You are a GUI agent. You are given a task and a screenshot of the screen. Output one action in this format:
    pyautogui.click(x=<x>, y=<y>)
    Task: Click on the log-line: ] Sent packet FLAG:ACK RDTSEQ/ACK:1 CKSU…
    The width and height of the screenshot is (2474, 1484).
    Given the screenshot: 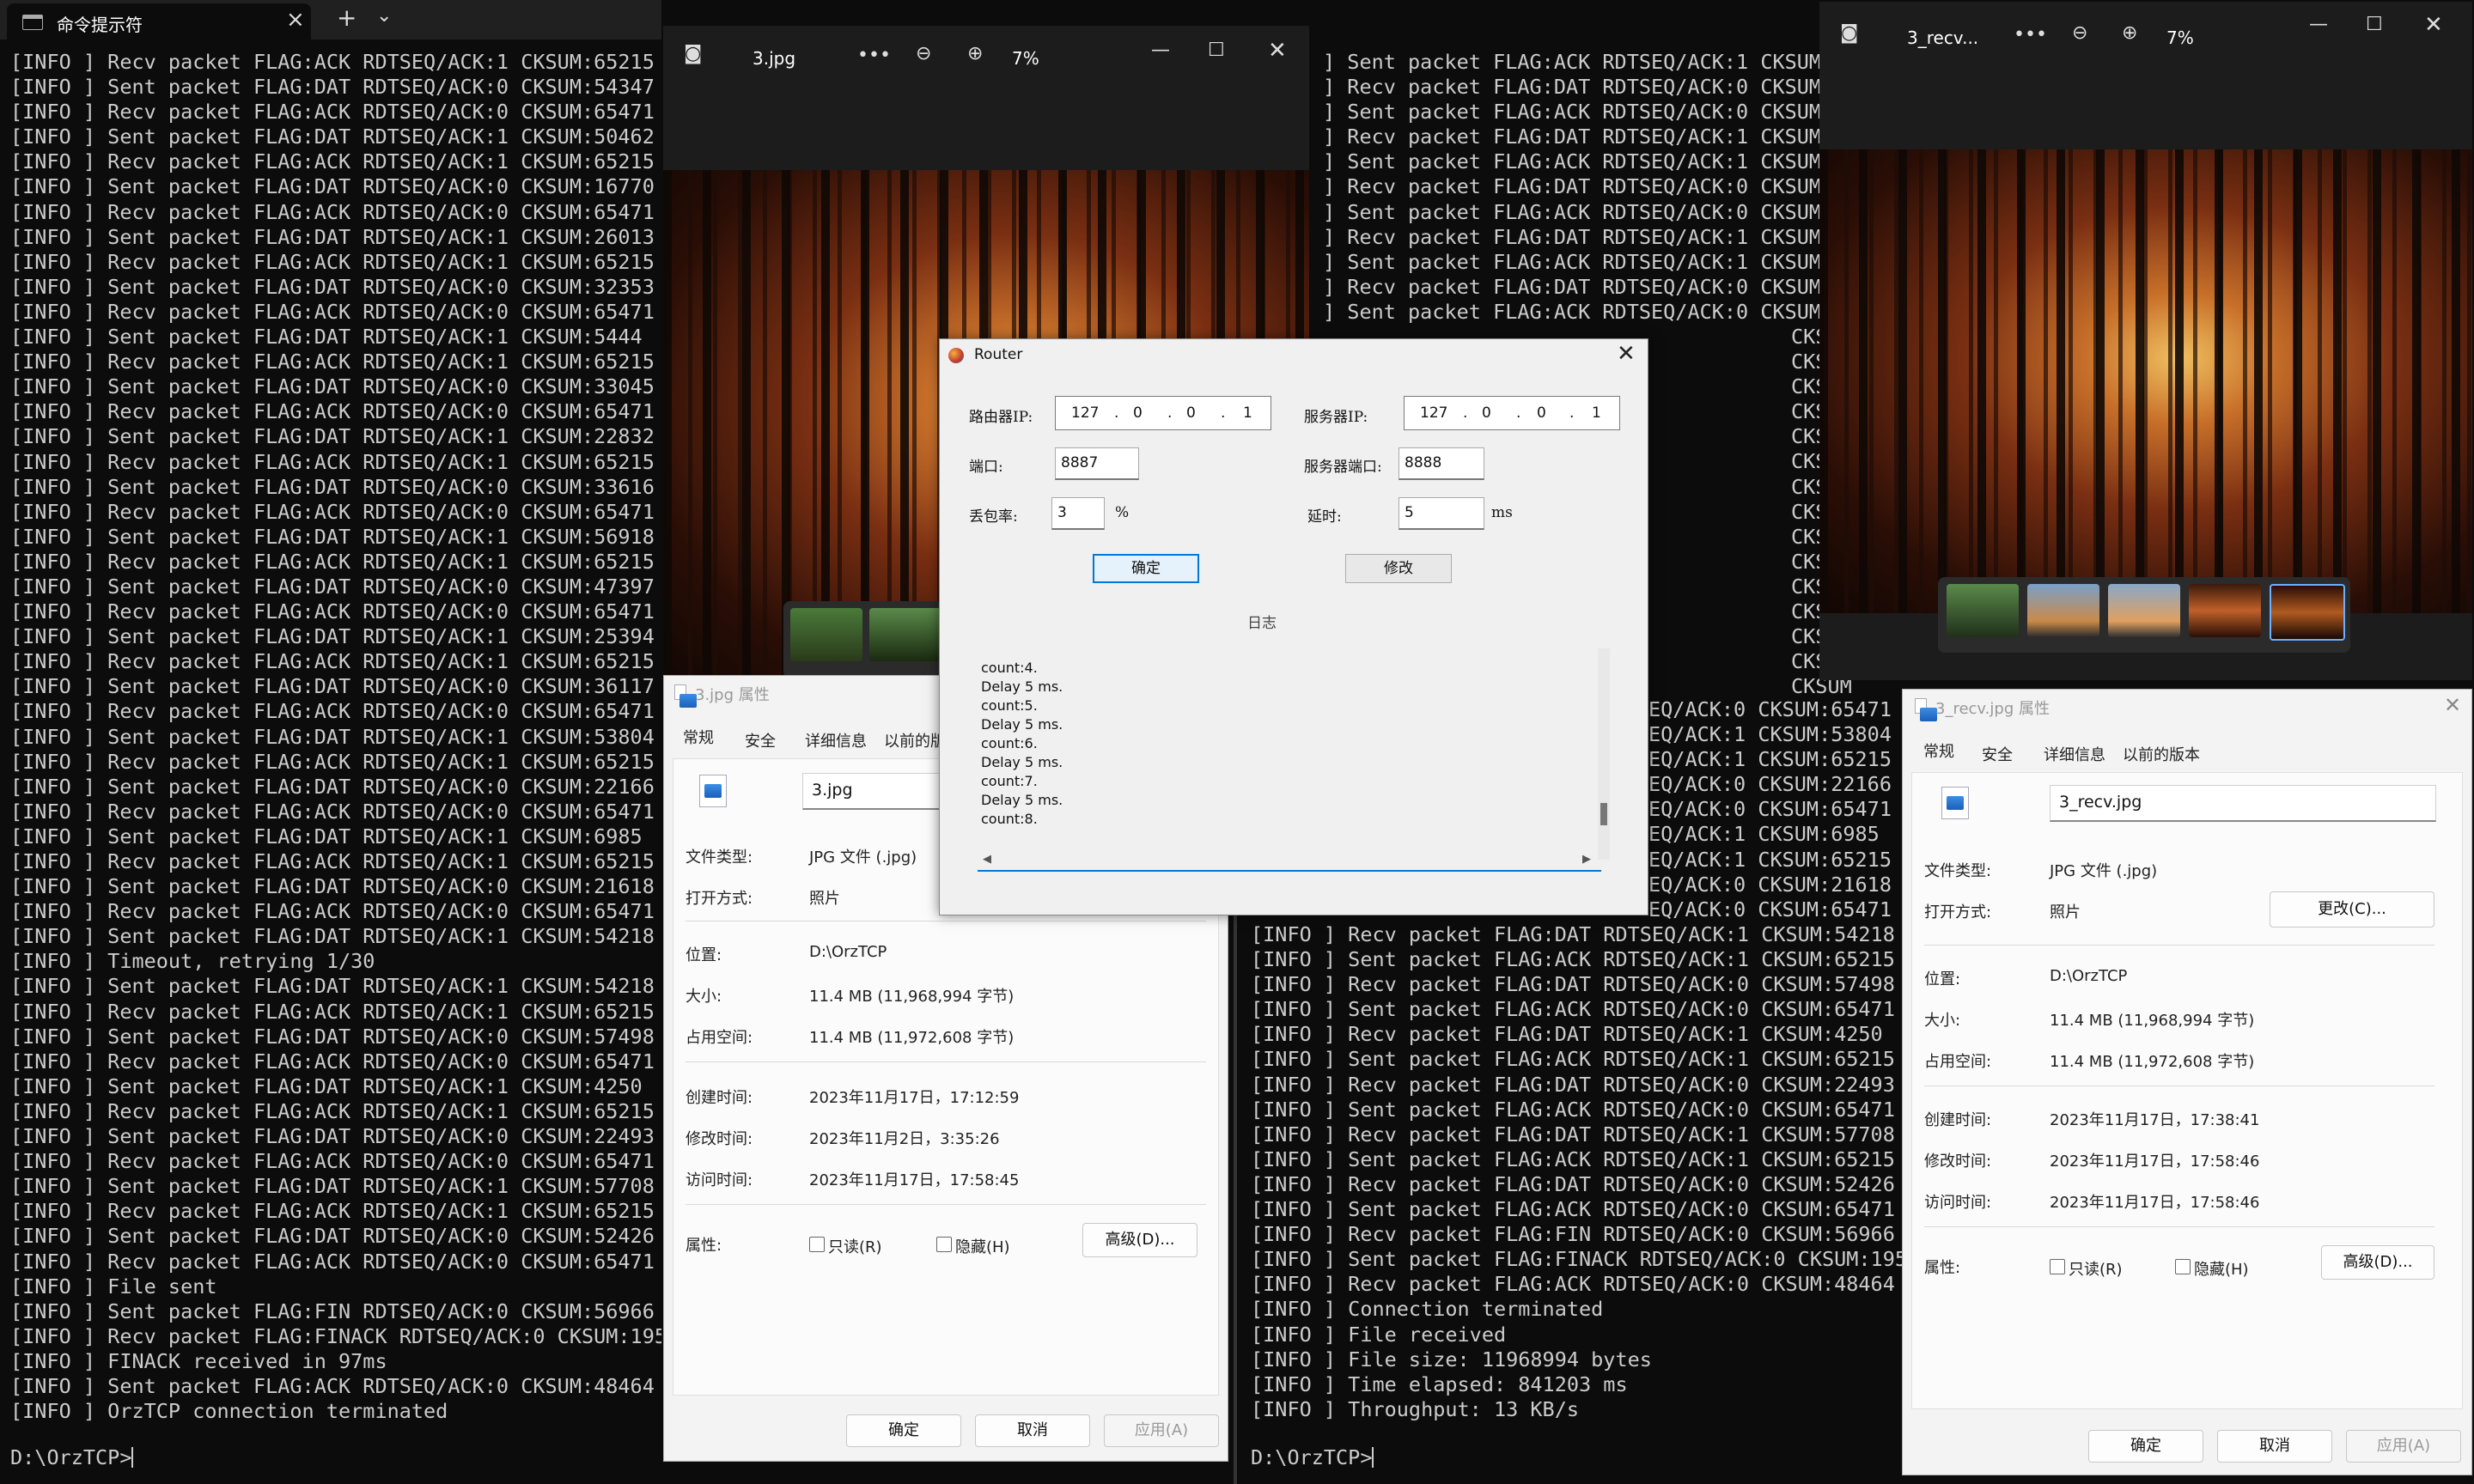 What is the action you would take?
    pyautogui.click(x=1572, y=261)
    